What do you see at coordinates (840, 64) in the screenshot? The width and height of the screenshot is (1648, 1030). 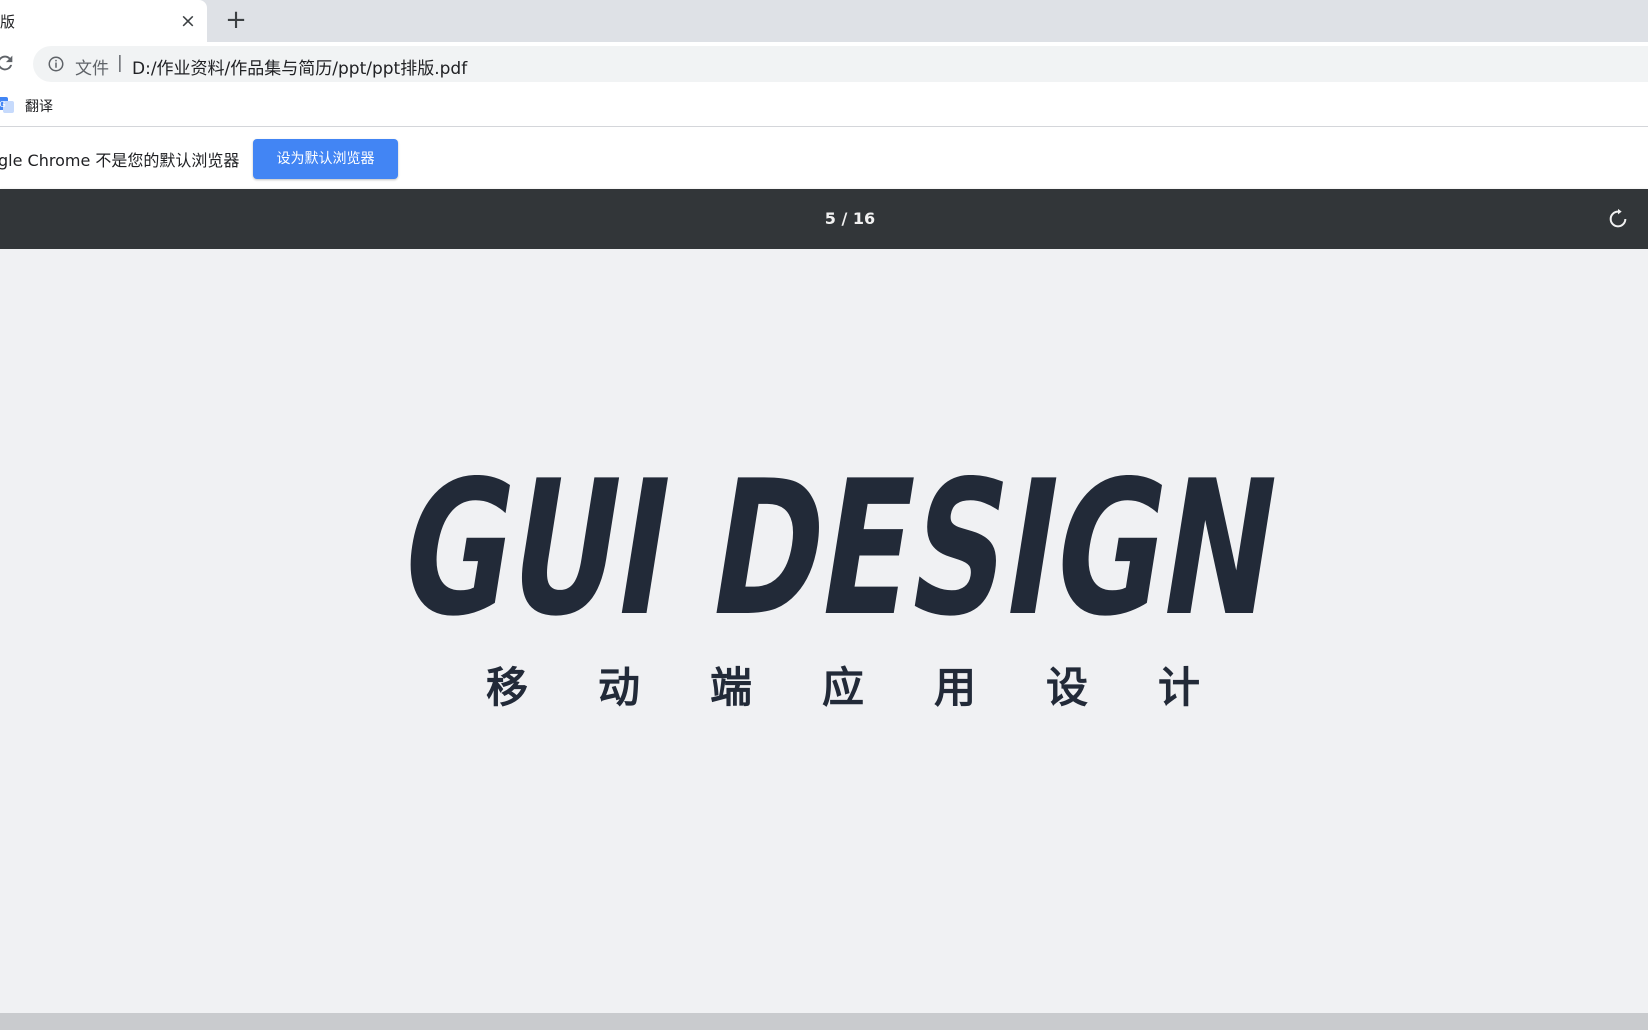 I see `address-bar: 文件 | D:/作业资料/作品集与简历/ppt/ppt排版.pdf` at bounding box center [840, 64].